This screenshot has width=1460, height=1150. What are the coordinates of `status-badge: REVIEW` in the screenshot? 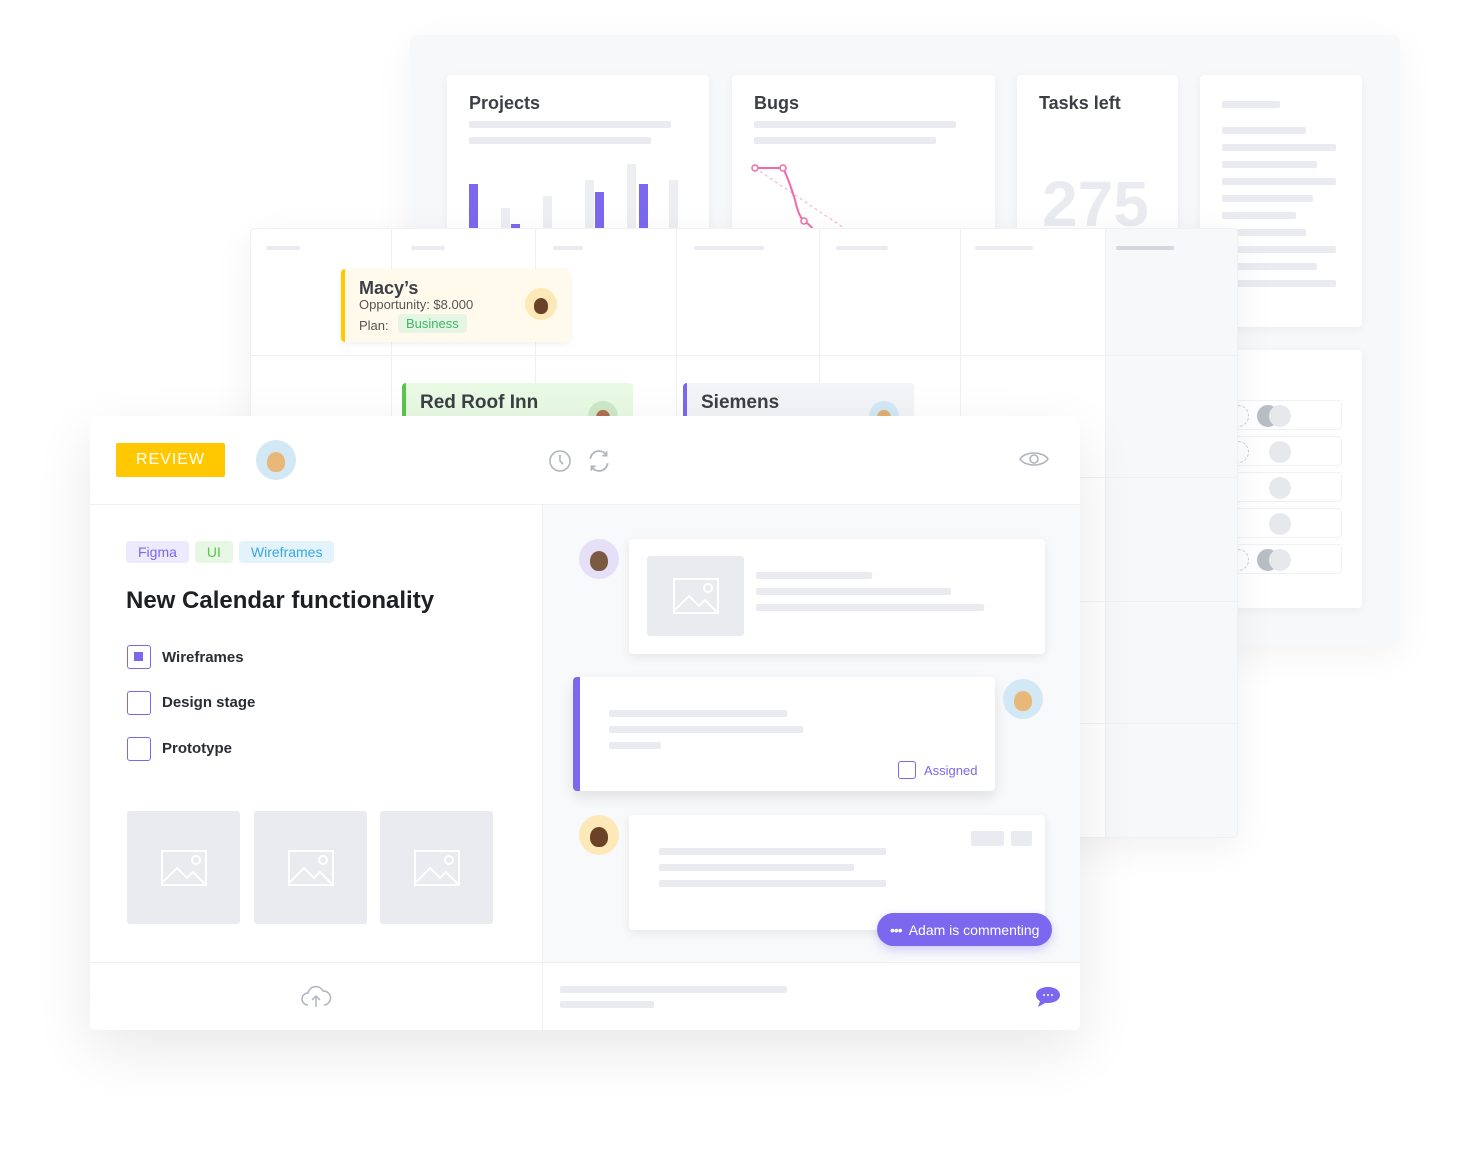 It's located at (170, 460).